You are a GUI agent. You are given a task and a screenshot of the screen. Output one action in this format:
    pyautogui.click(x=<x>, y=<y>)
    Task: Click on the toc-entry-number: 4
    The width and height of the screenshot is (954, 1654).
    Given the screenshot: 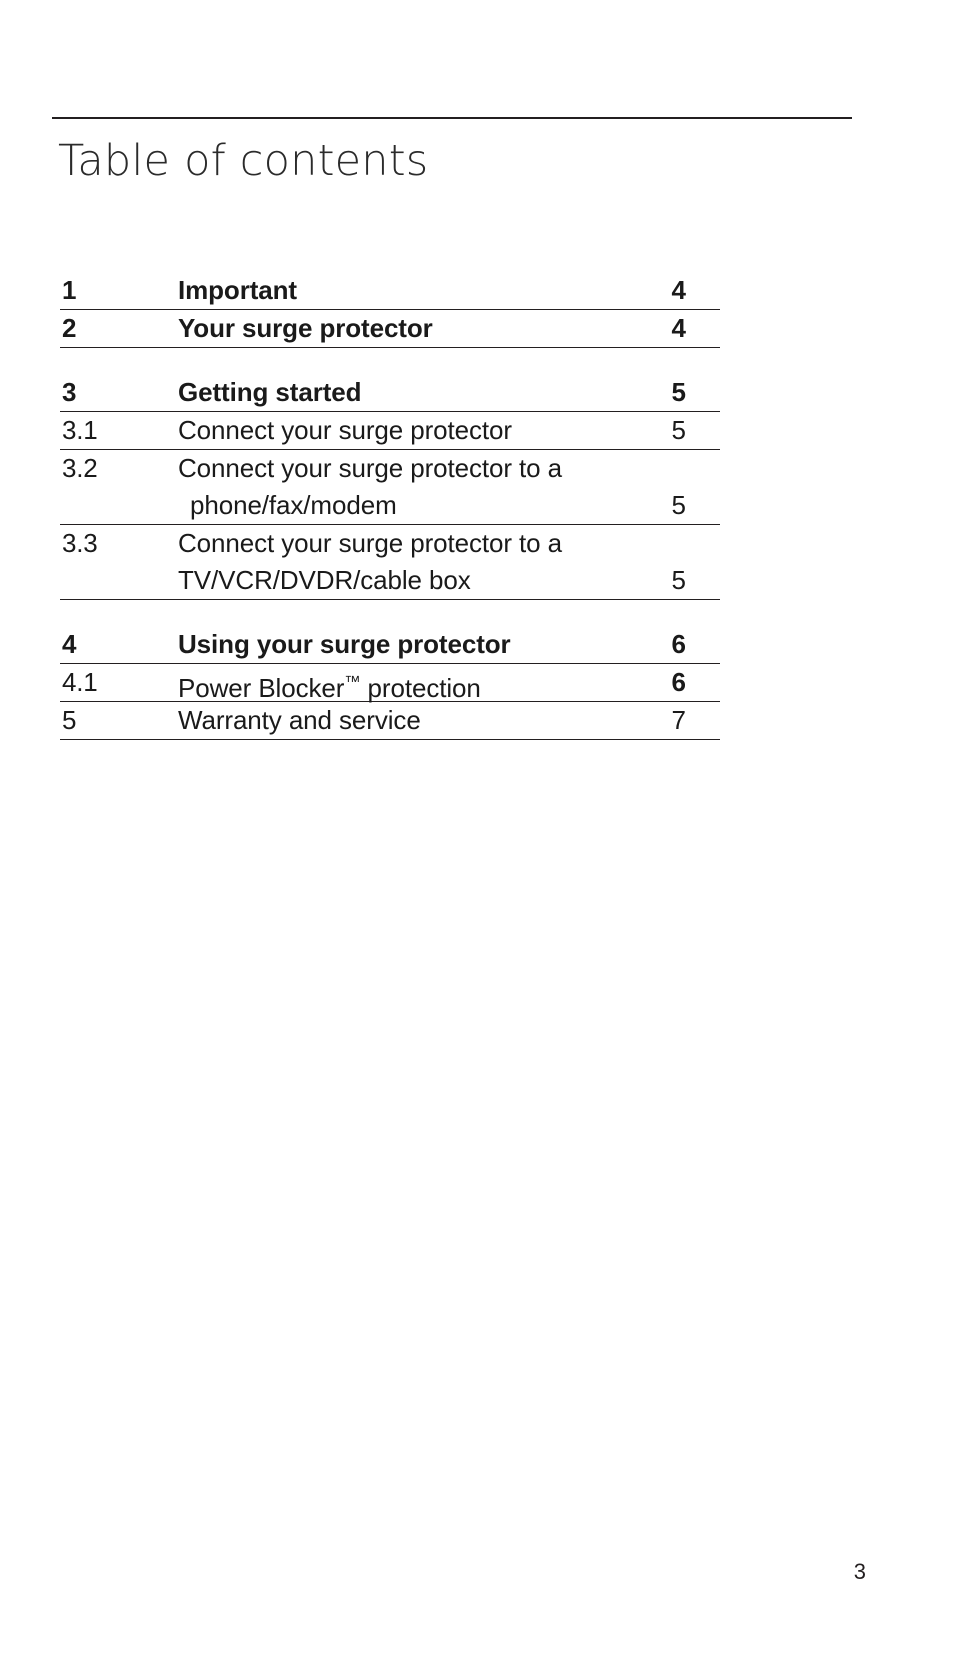 What is the action you would take?
    pyautogui.click(x=69, y=644)
    